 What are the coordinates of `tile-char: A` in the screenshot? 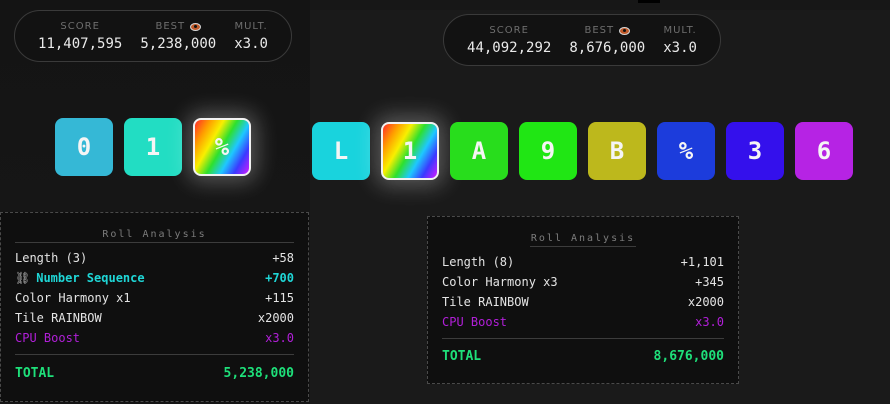 It's located at (479, 151).